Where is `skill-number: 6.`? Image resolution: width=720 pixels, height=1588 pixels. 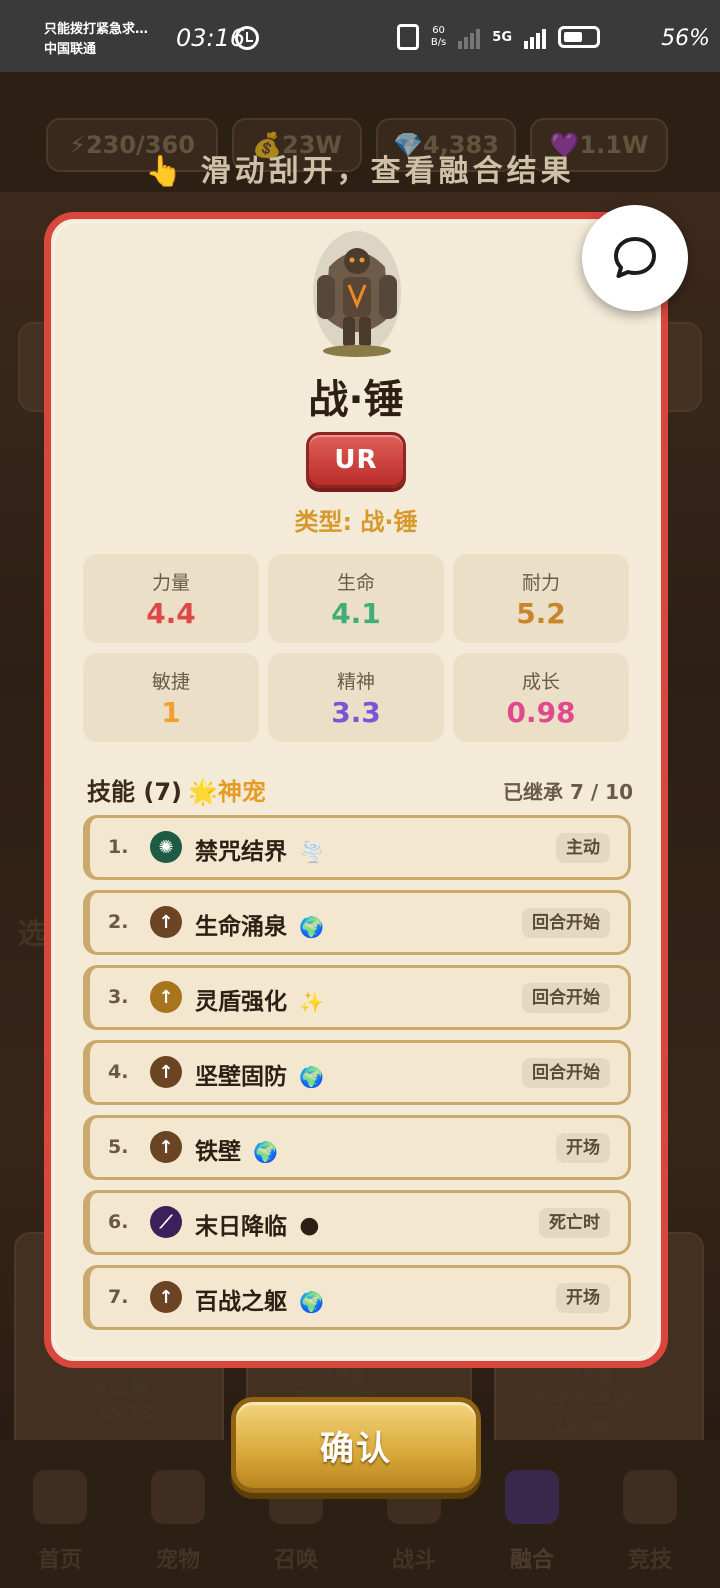
skill-number: 6. is located at coordinates (118, 1222).